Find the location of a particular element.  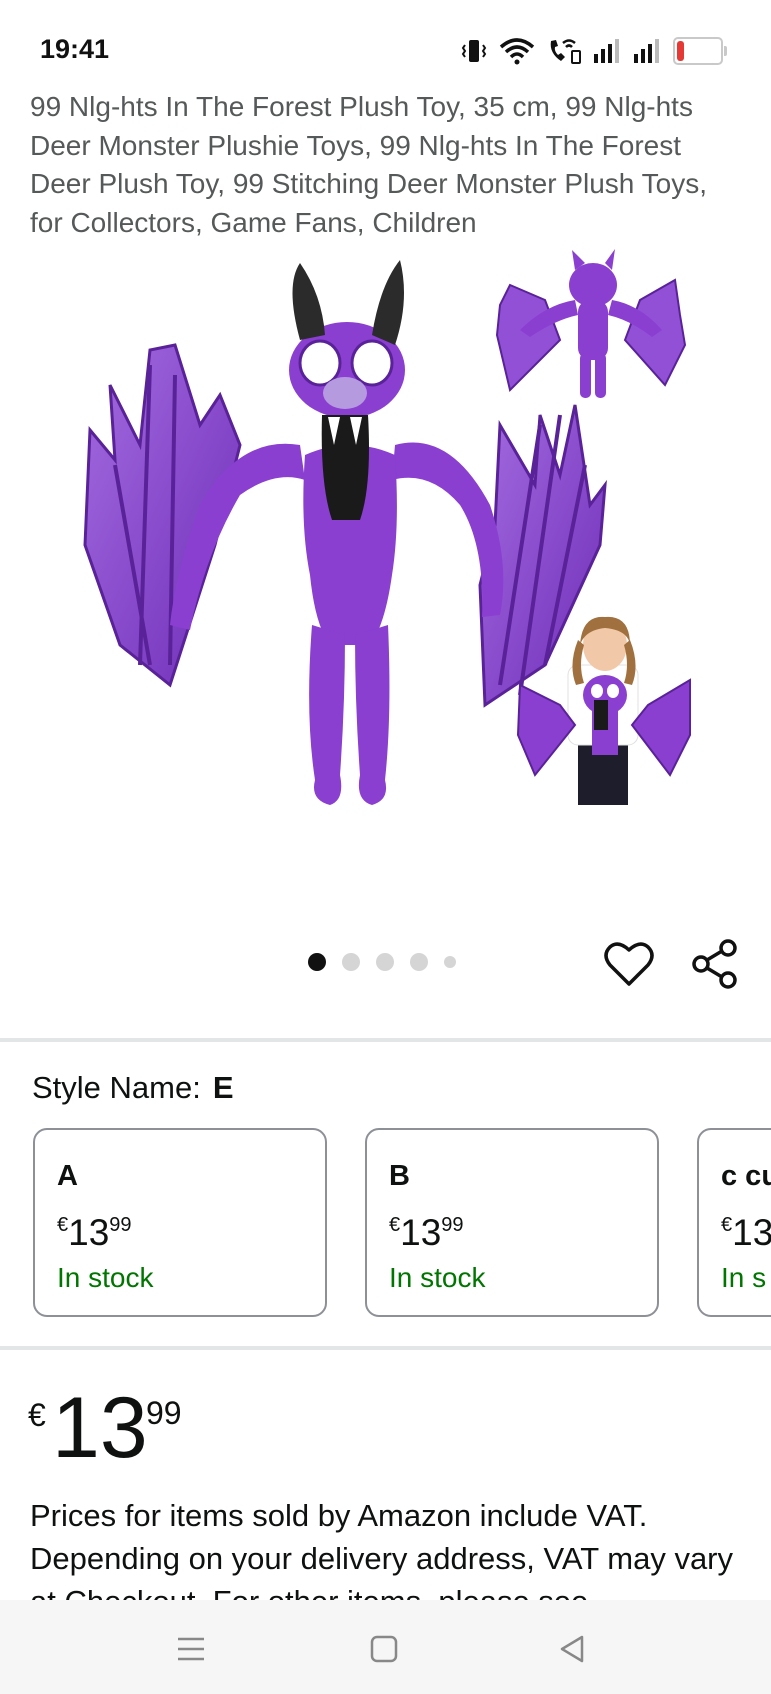

system-nav-bar is located at coordinates (385, 1647).